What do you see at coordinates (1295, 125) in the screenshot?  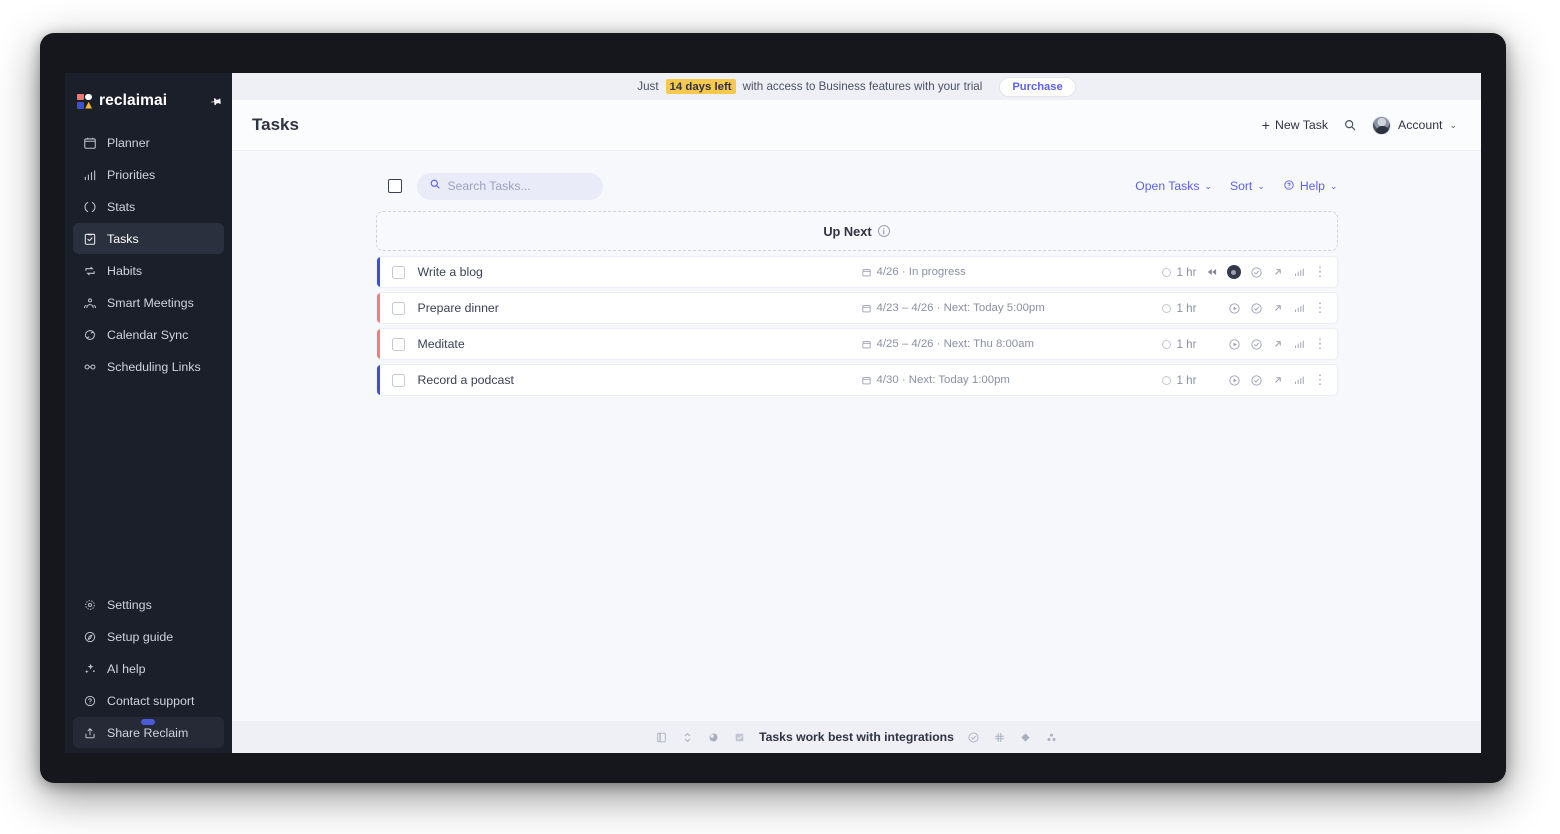 I see `new-task-button: + New Task` at bounding box center [1295, 125].